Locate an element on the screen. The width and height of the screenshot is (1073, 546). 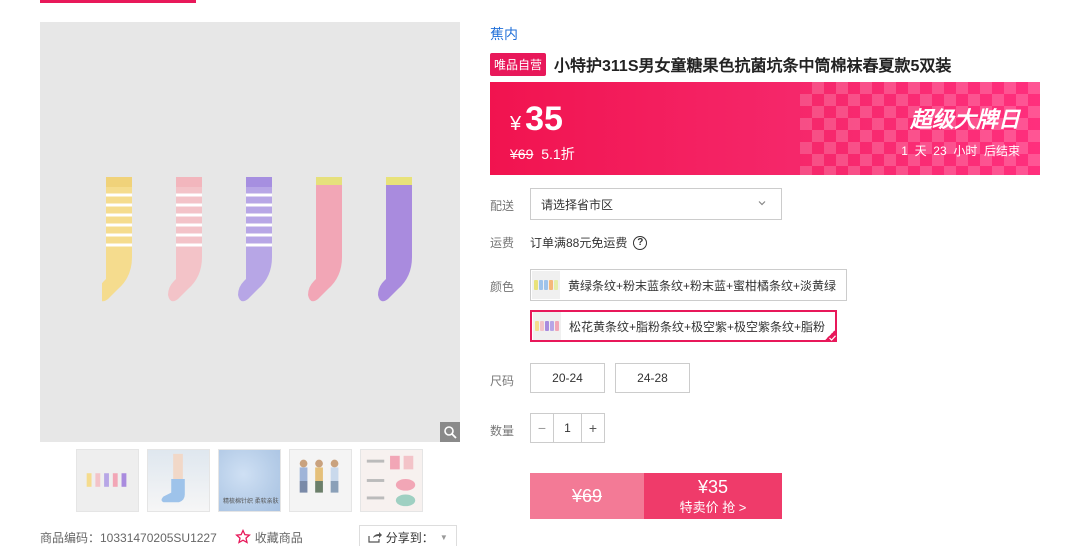
product-code: 商品编码：10331470205SU1227 is located at coordinates (128, 537).